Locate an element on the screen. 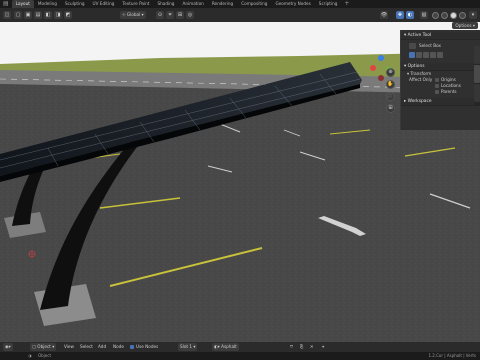  close-icon: ✕ is located at coordinates (312, 347).